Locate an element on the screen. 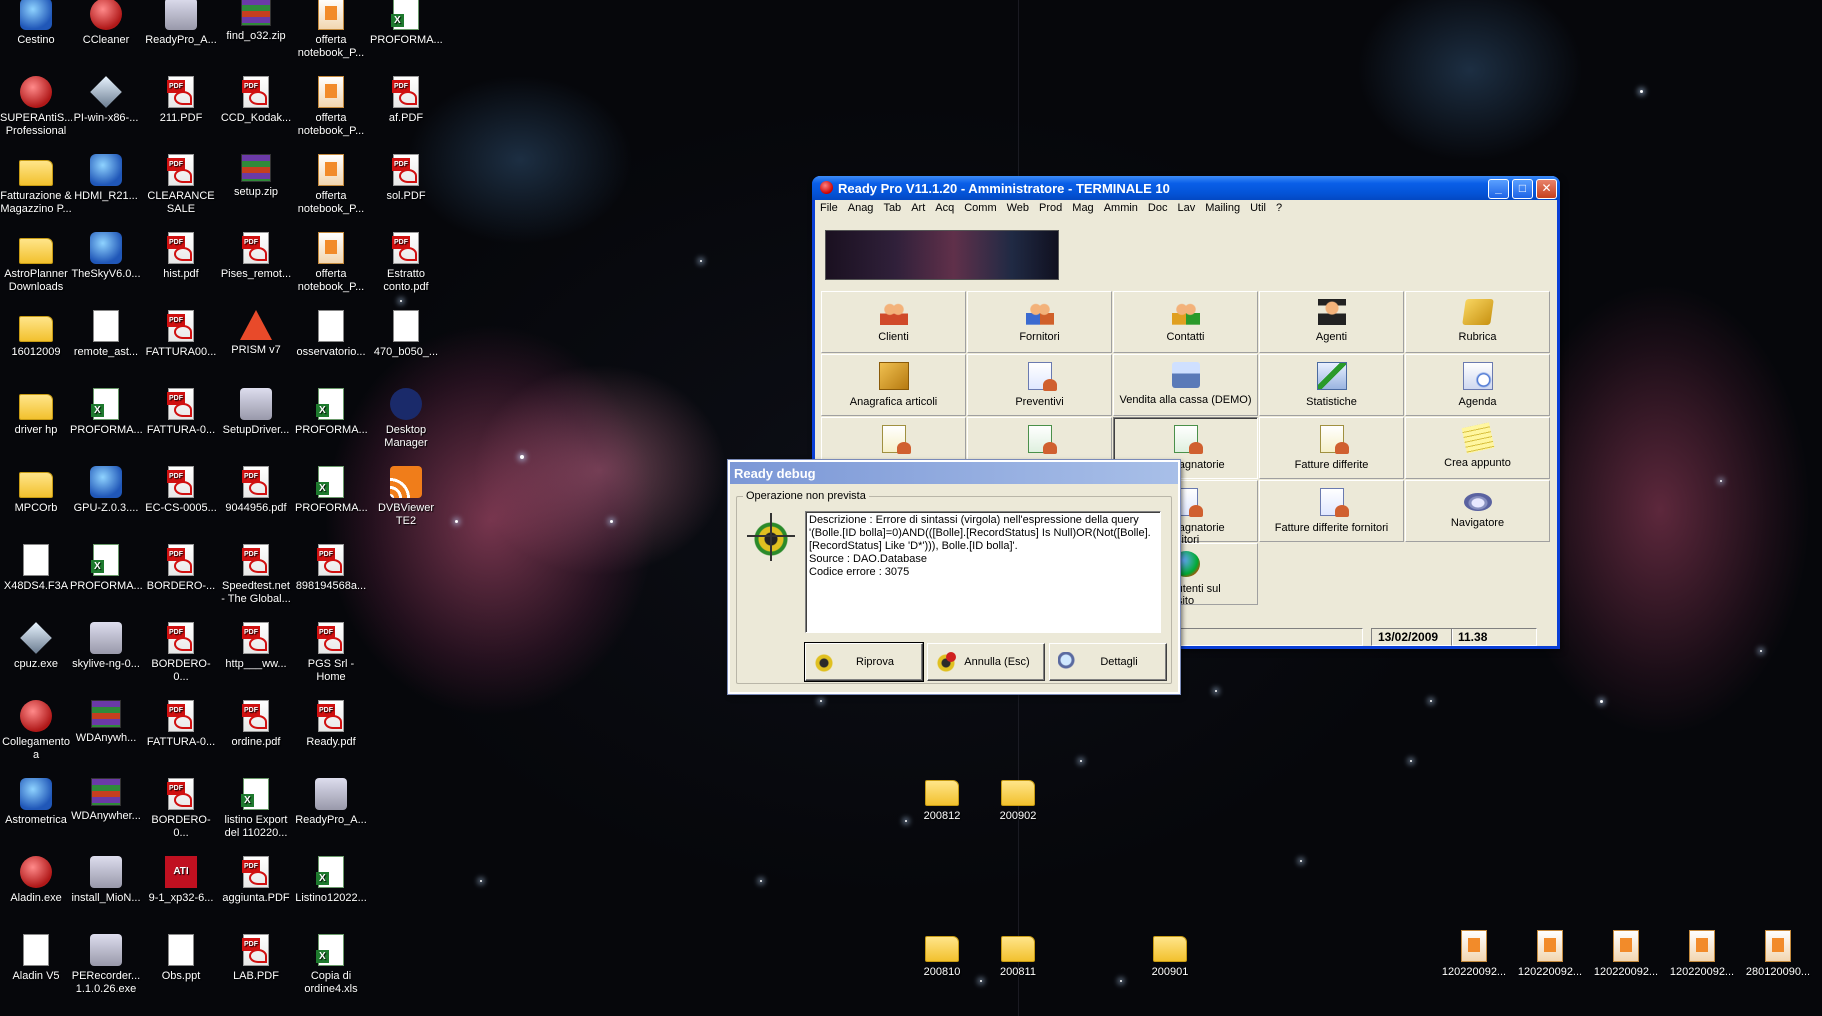 The height and width of the screenshot is (1016, 1822). desktop-icon-15: setup.zip is located at coordinates (256, 176).